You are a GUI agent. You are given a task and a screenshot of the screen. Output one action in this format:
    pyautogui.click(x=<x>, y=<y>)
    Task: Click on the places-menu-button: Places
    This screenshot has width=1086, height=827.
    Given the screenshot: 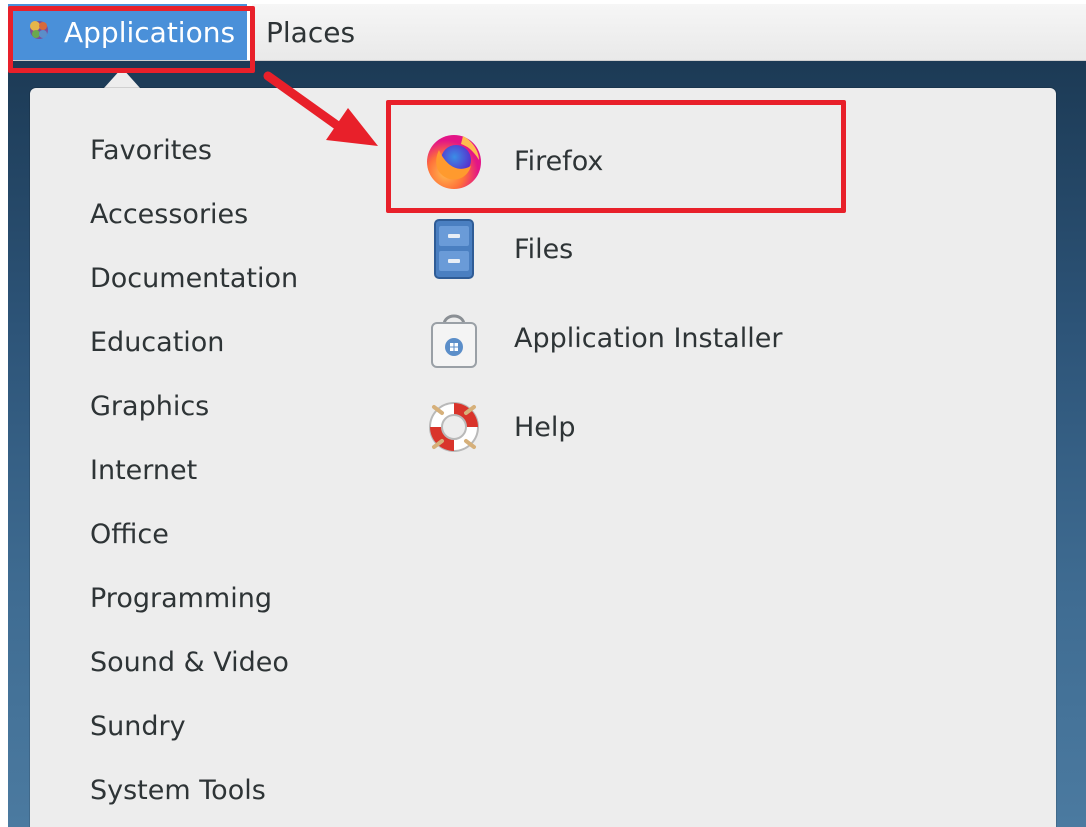 What is the action you would take?
    pyautogui.click(x=310, y=32)
    